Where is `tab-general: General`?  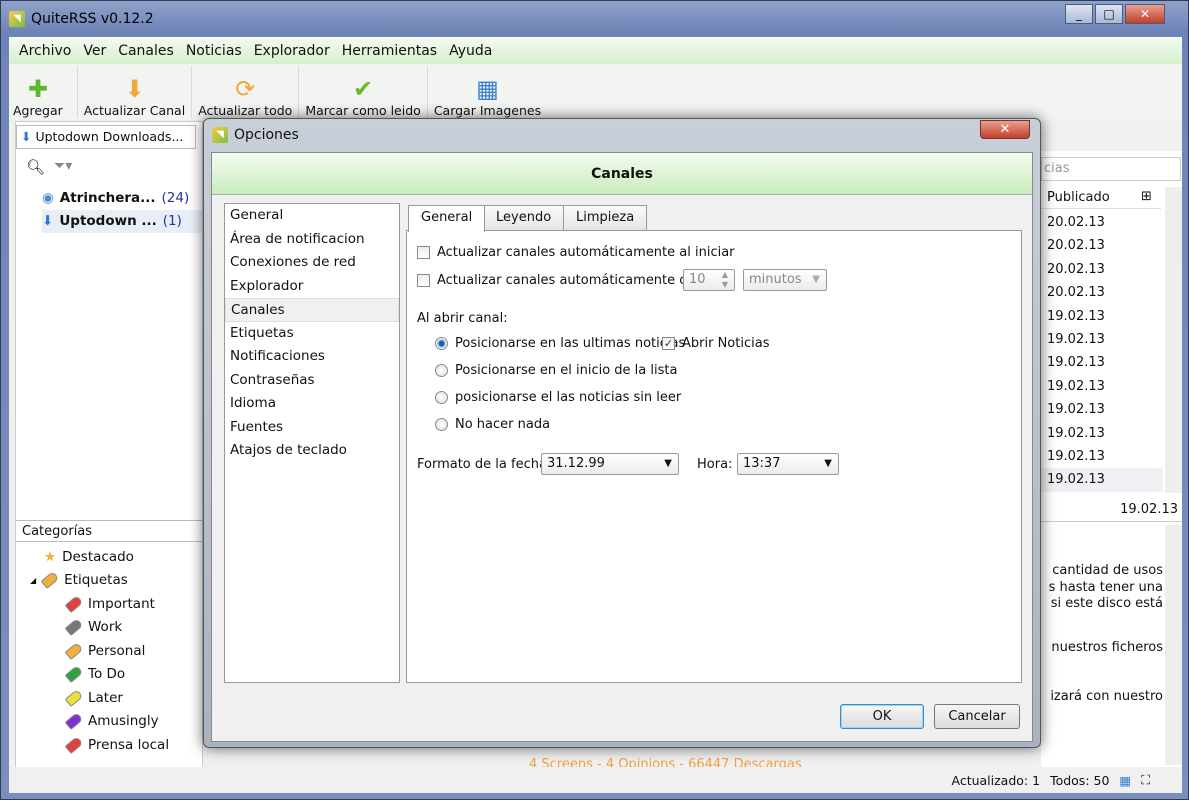
tab-general: General is located at coordinates (447, 218).